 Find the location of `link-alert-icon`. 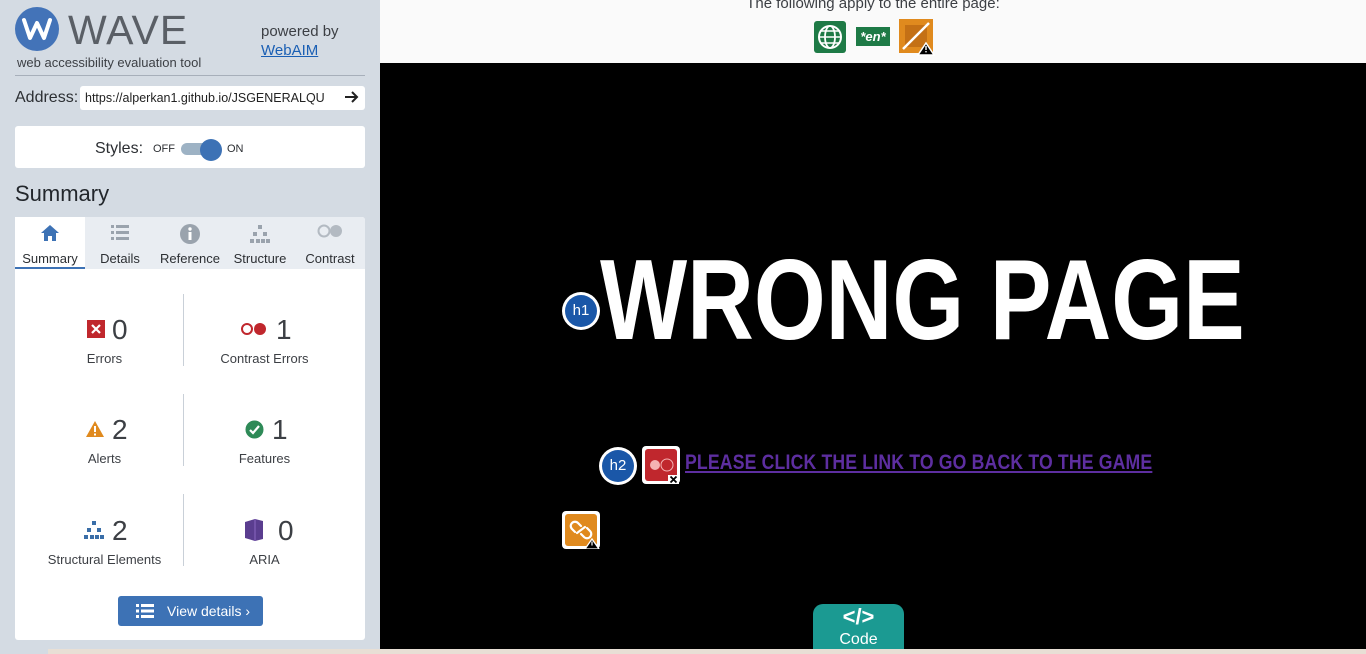

link-alert-icon is located at coordinates (583, 532).